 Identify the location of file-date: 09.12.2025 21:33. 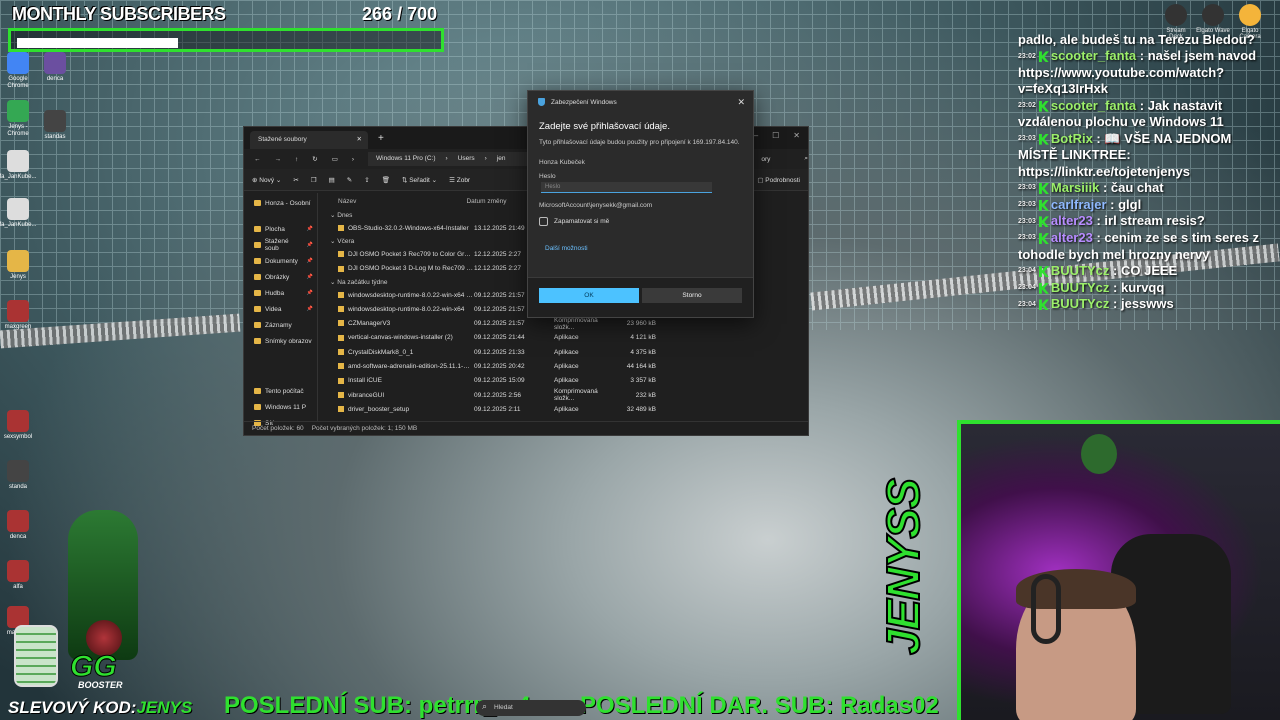
(499, 352).